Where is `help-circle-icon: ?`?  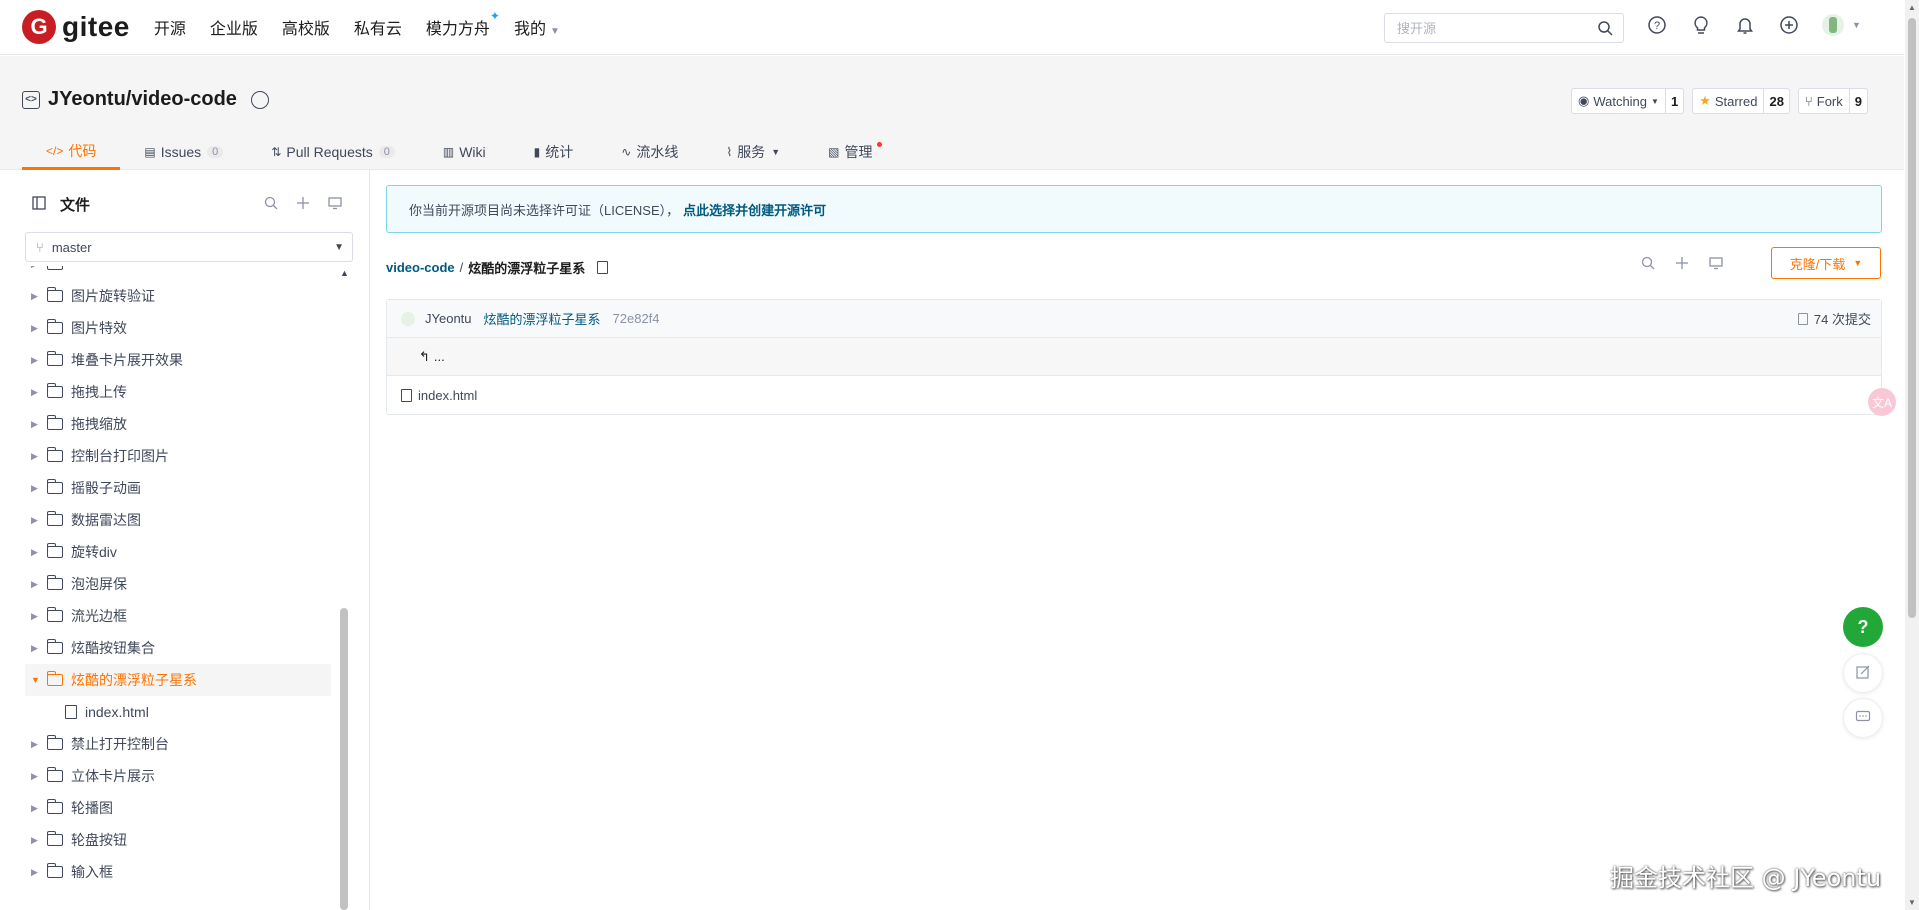
help-circle-icon: ? is located at coordinates (1657, 25).